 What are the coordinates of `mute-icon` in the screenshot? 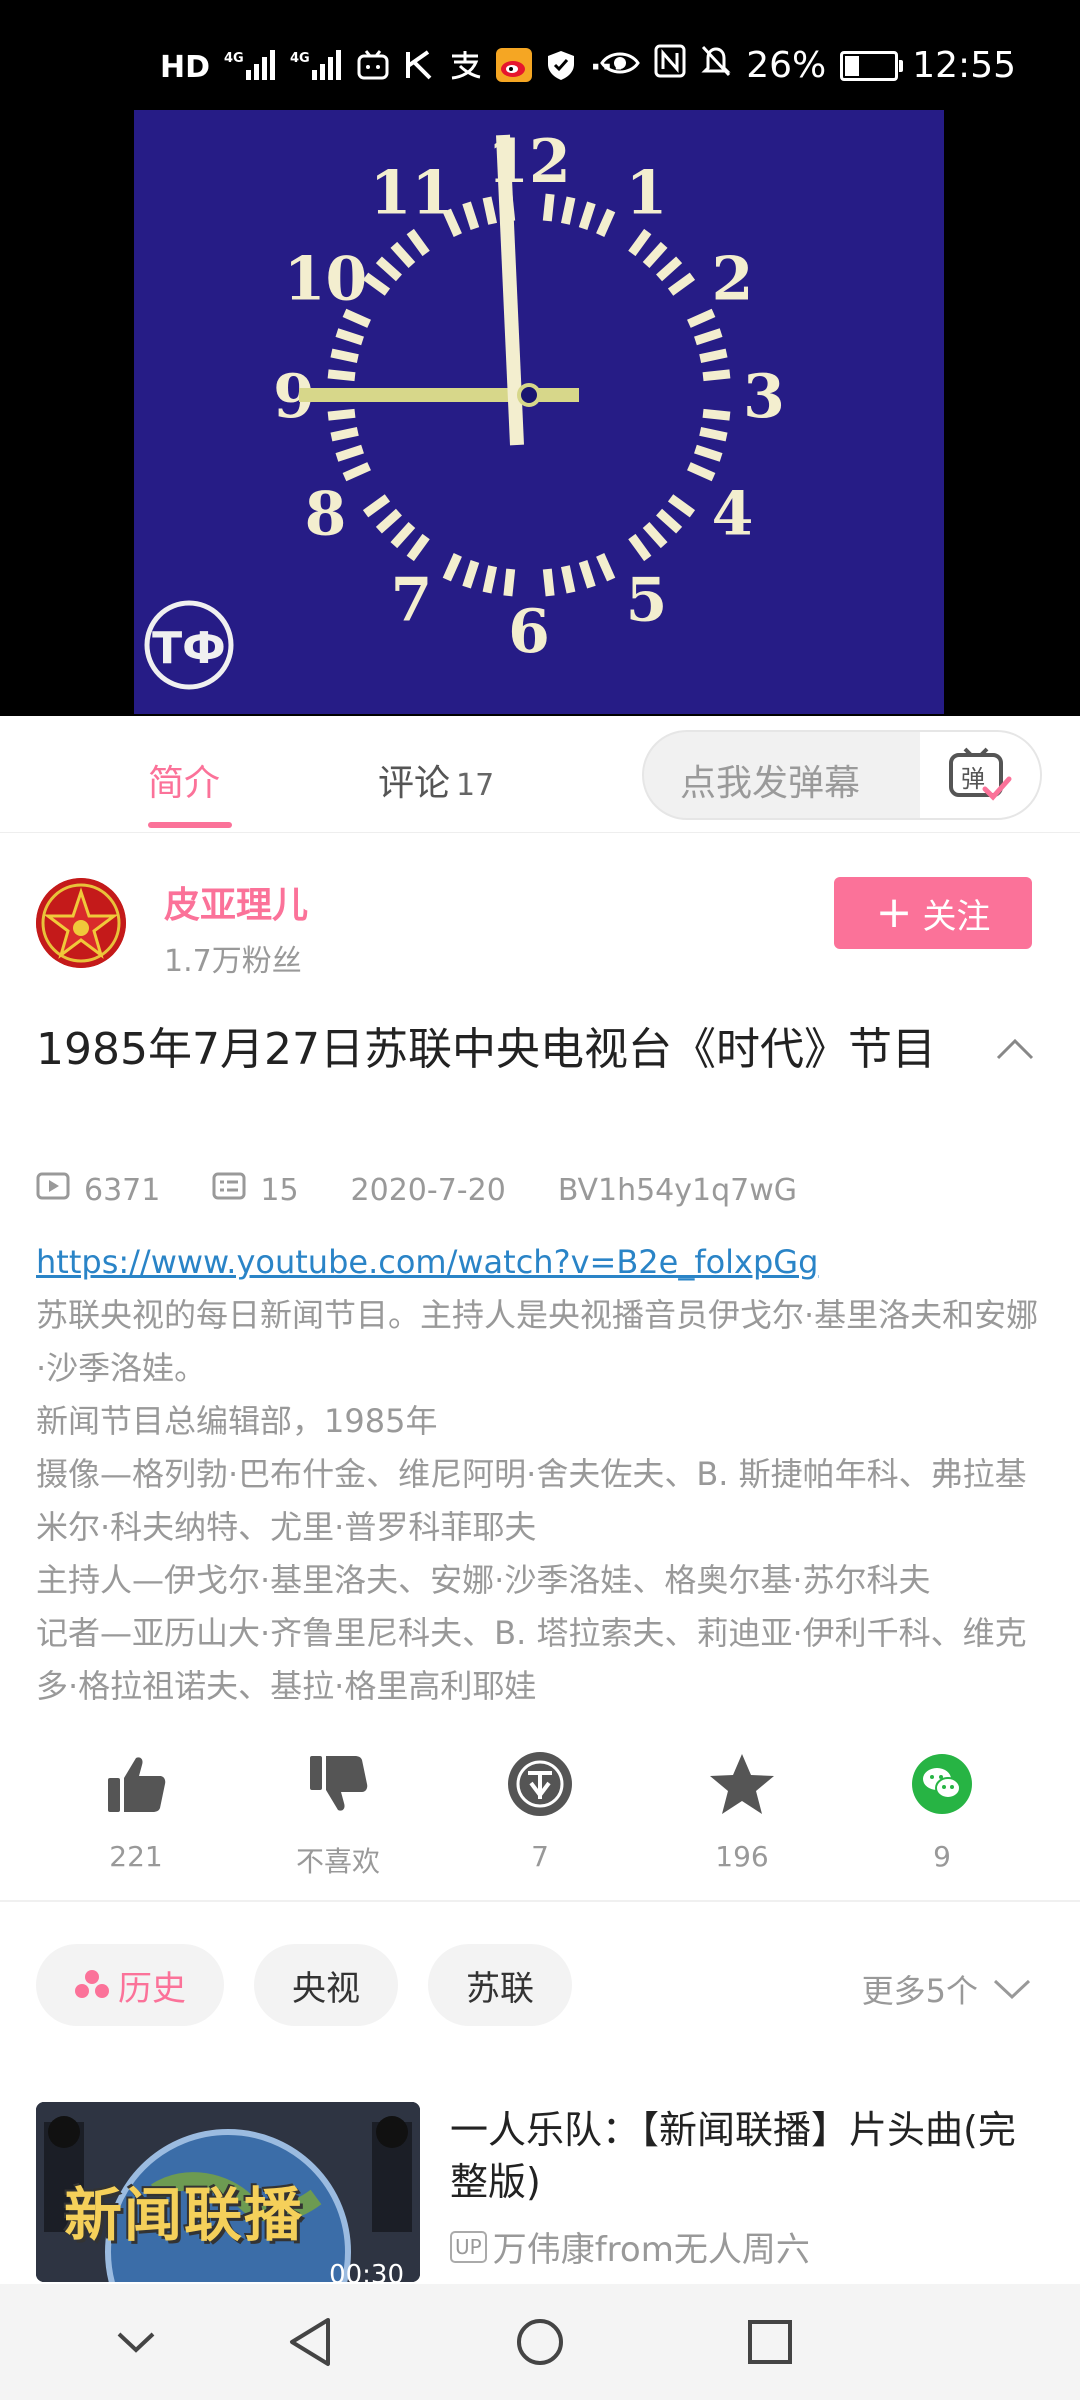 It's located at (716, 65).